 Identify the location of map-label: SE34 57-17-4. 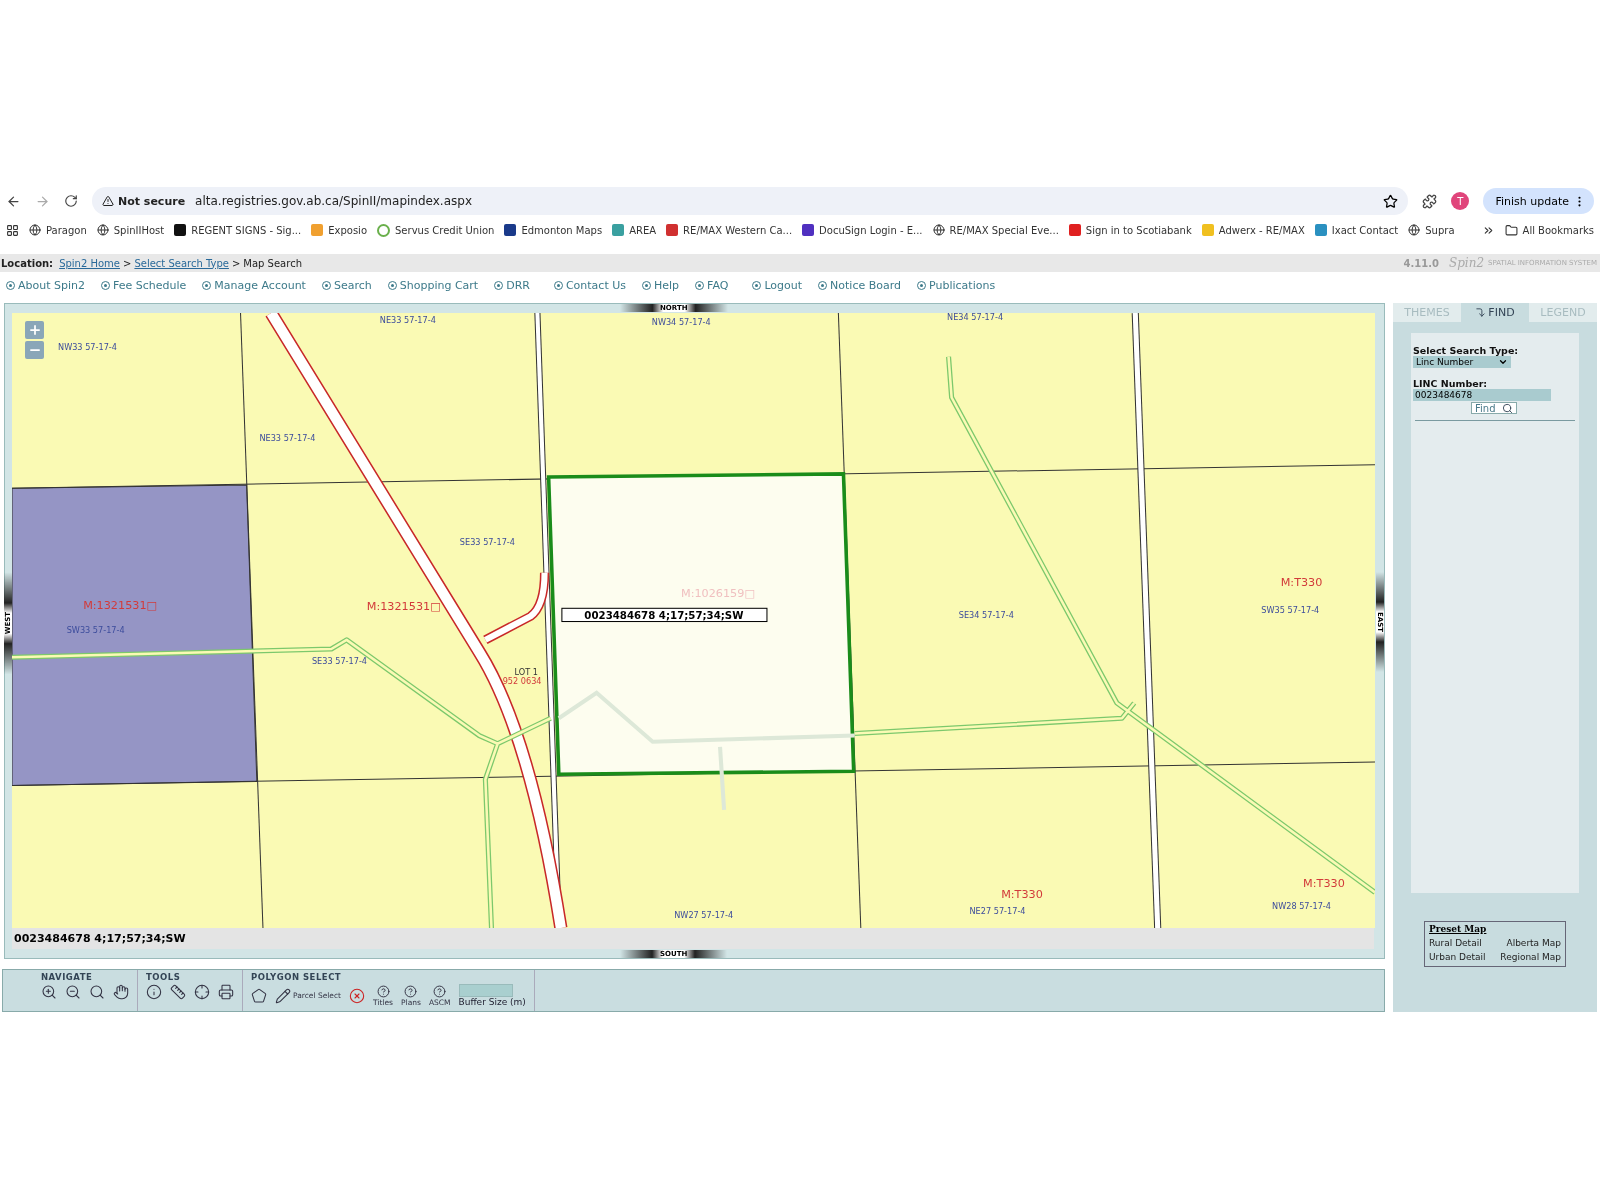
(986, 615).